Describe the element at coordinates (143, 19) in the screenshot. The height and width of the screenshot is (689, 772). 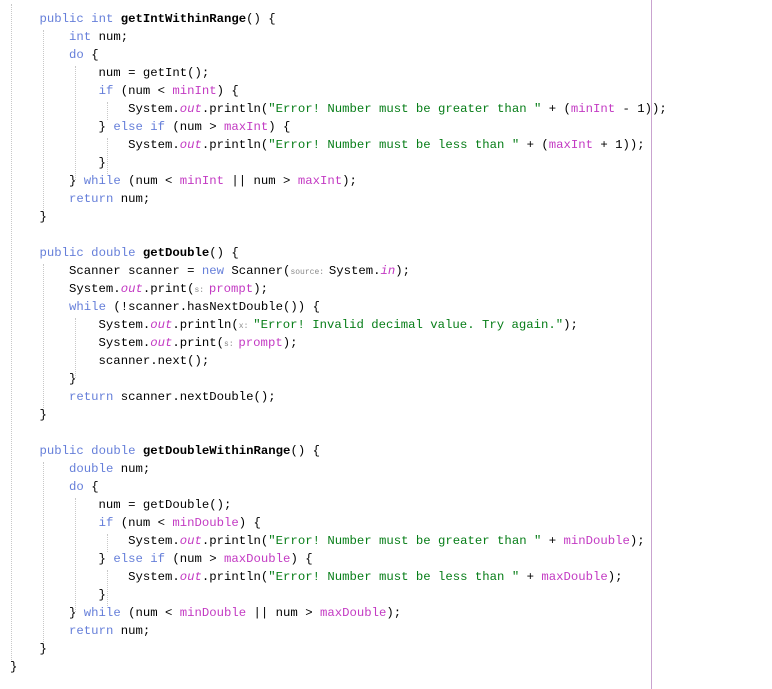
I see `code-line: public int getIntWithinRange() {` at that location.